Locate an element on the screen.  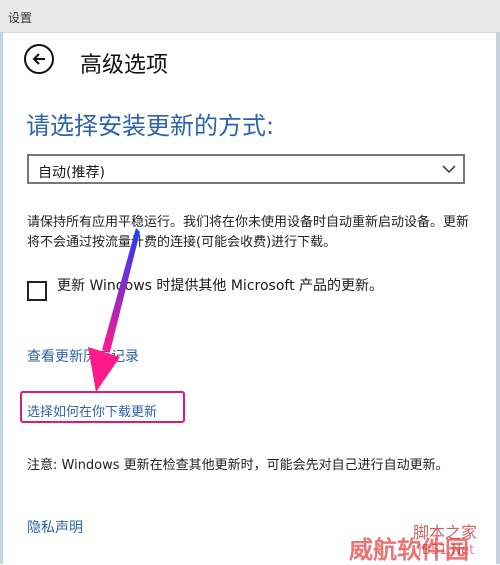
watermark-domain: JB51.Net is located at coordinates (446, 550).